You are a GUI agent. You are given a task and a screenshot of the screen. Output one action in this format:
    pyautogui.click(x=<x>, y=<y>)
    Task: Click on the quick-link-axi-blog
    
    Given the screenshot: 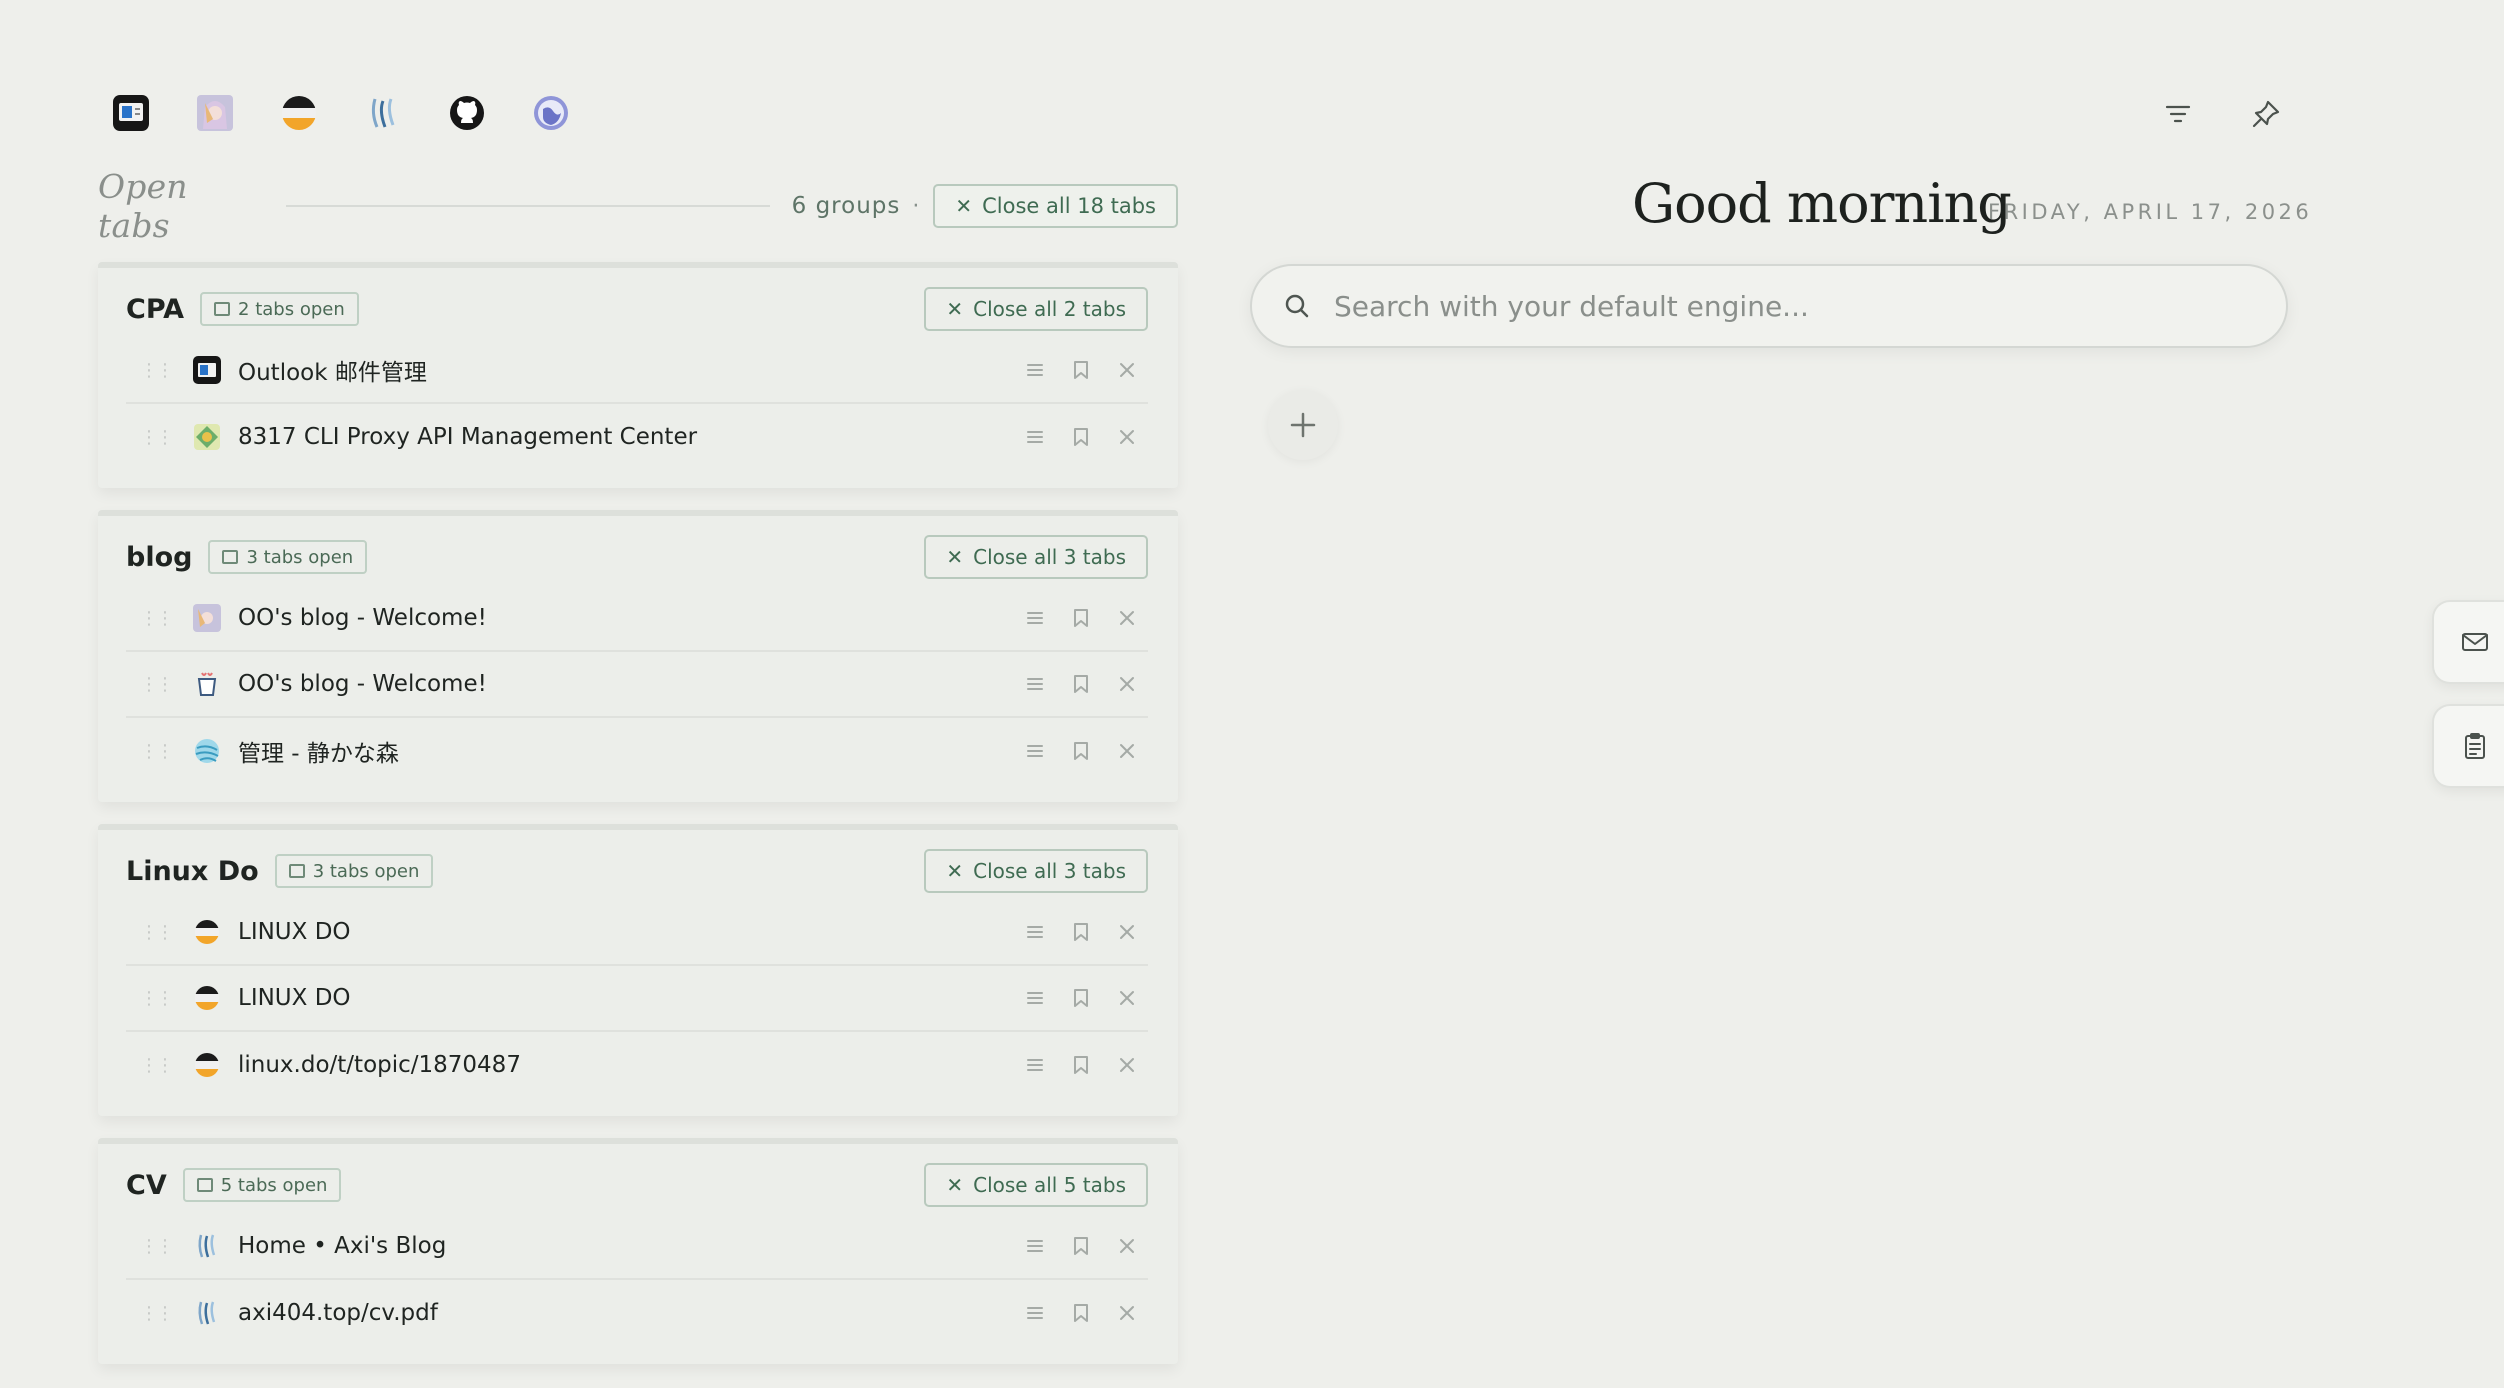 What is the action you would take?
    pyautogui.click(x=383, y=113)
    